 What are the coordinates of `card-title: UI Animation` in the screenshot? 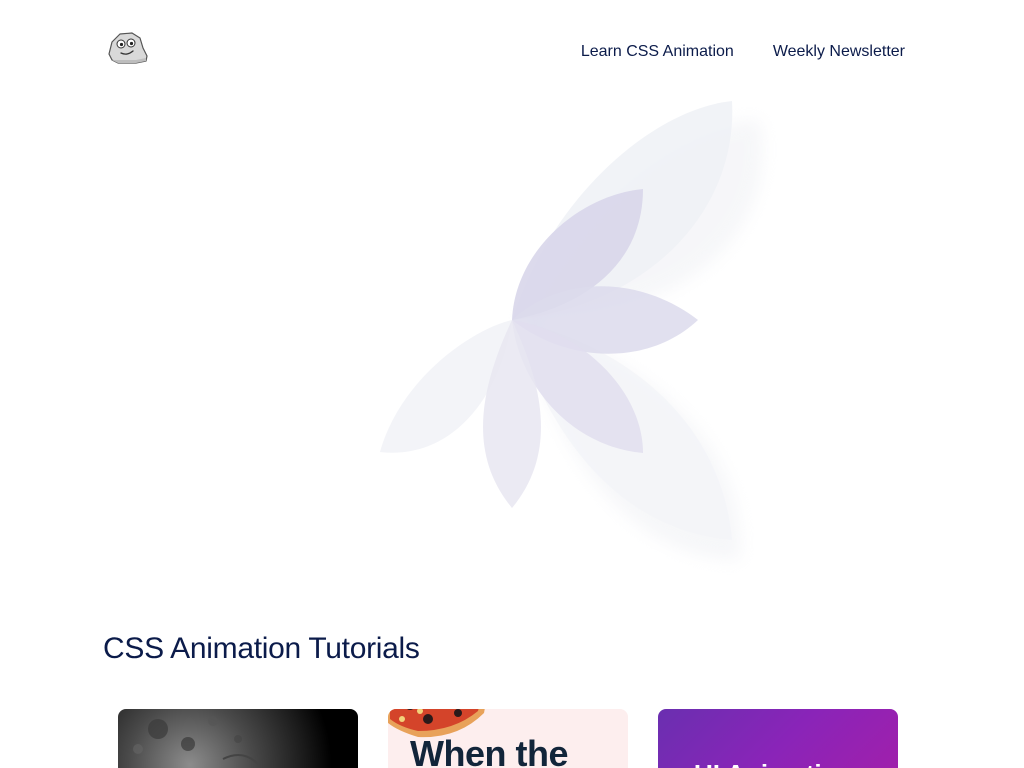 It's located at (773, 763).